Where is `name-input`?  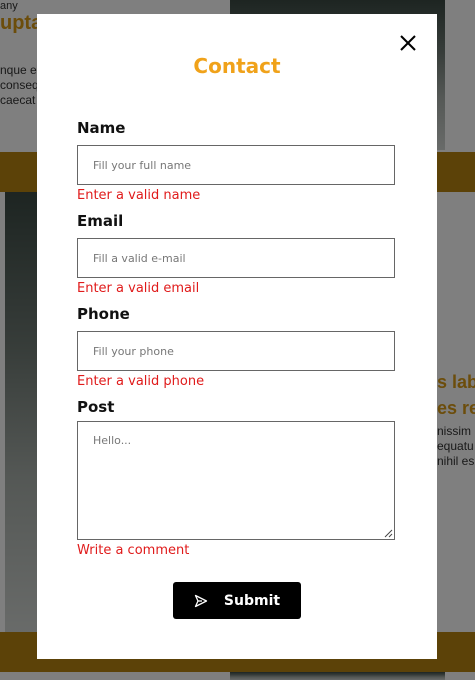
name-input is located at coordinates (236, 165).